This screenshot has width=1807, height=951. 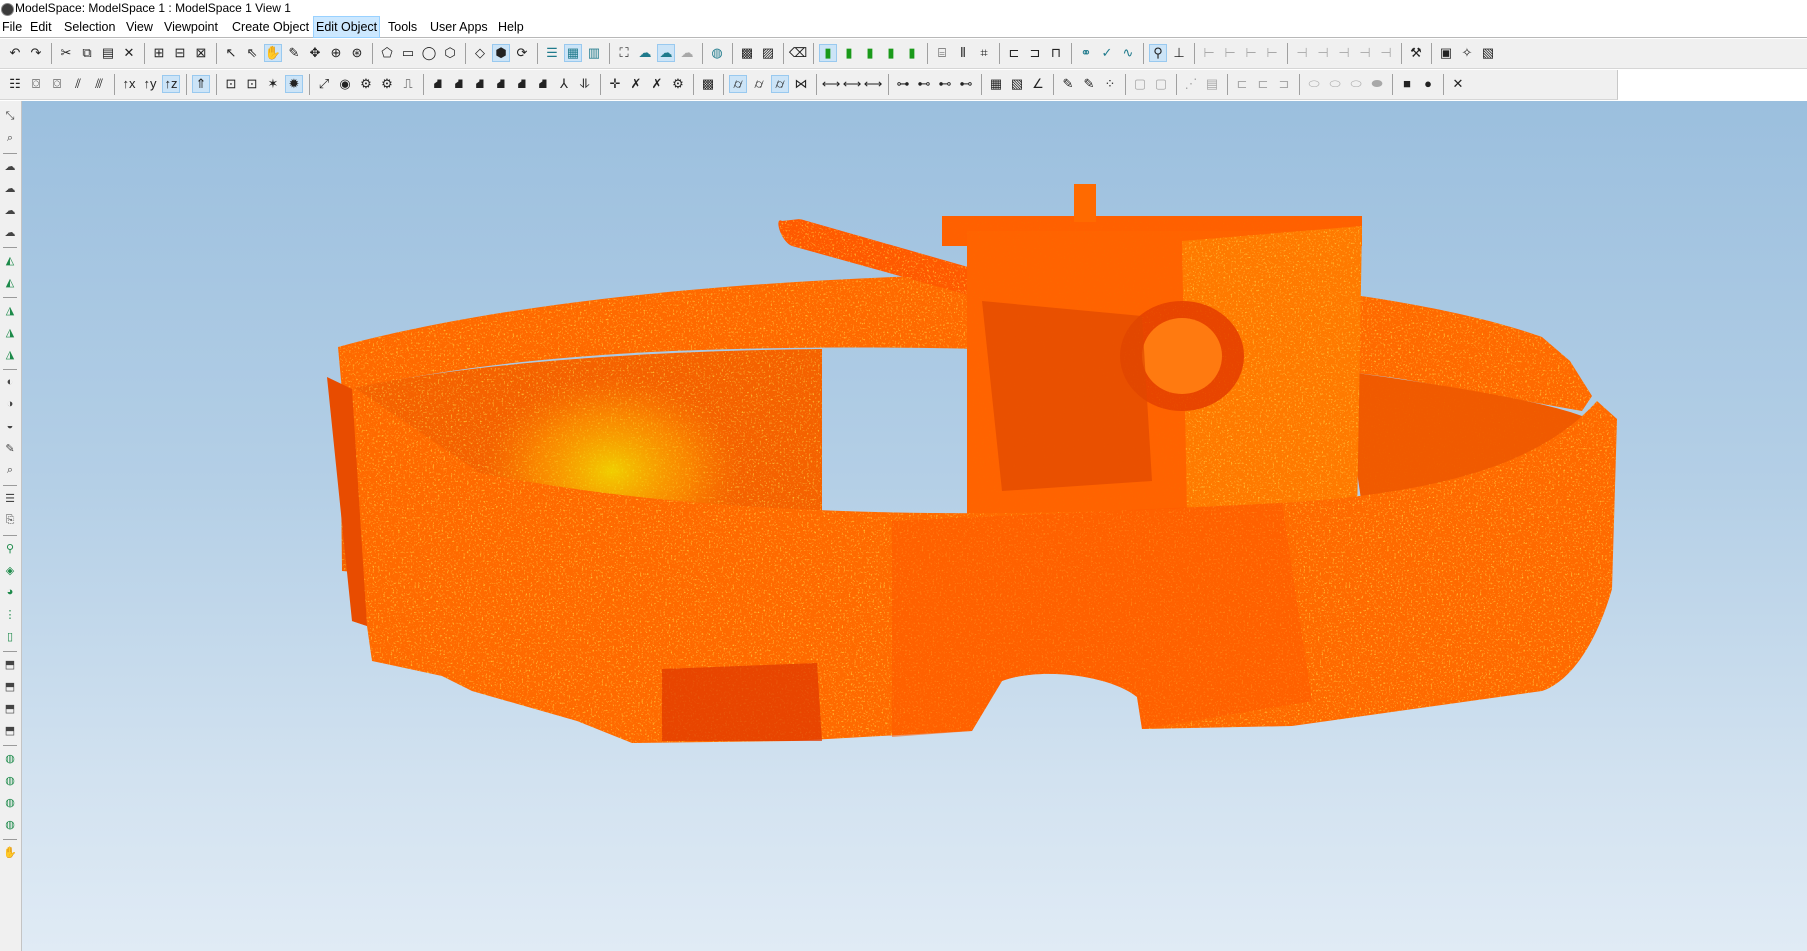 What do you see at coordinates (1488, 53) in the screenshot?
I see `tool-d-button: ▧` at bounding box center [1488, 53].